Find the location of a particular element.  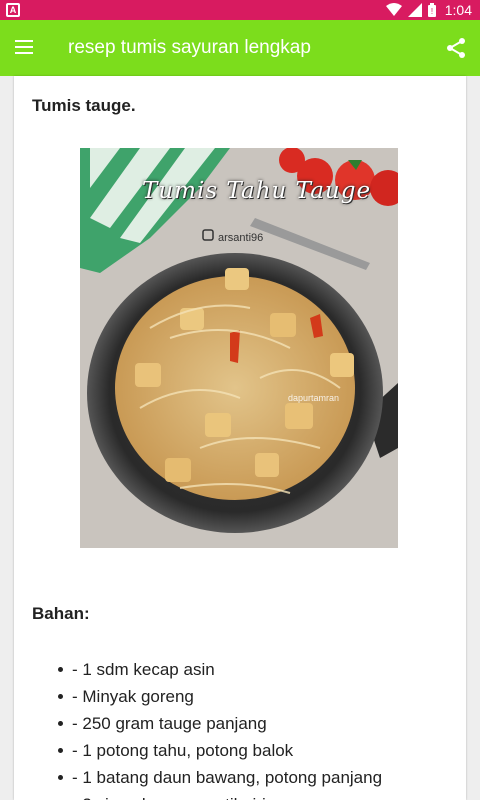

app-notification-icon: A is located at coordinates (13, 10).